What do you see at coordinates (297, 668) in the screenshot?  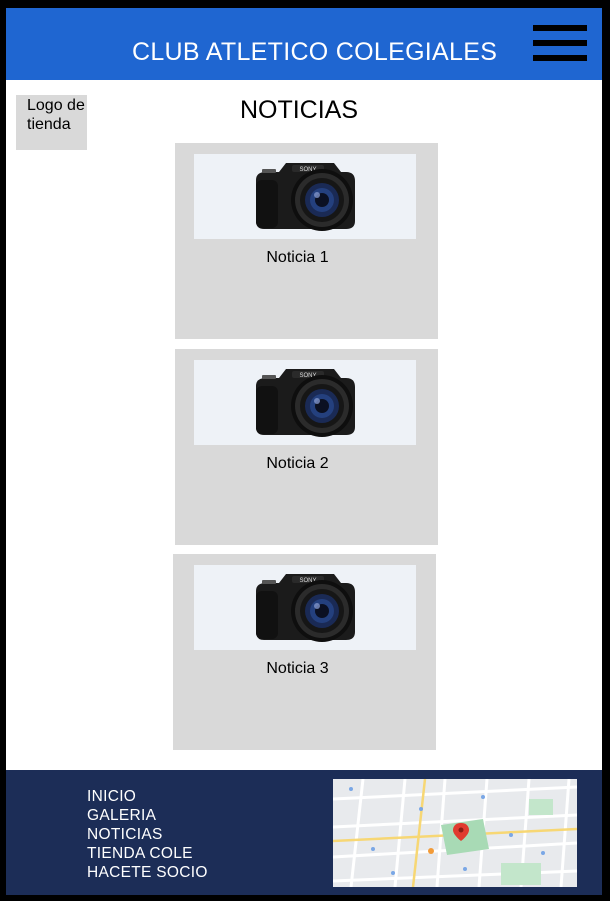 I see `news-card-title: Noticia 3` at bounding box center [297, 668].